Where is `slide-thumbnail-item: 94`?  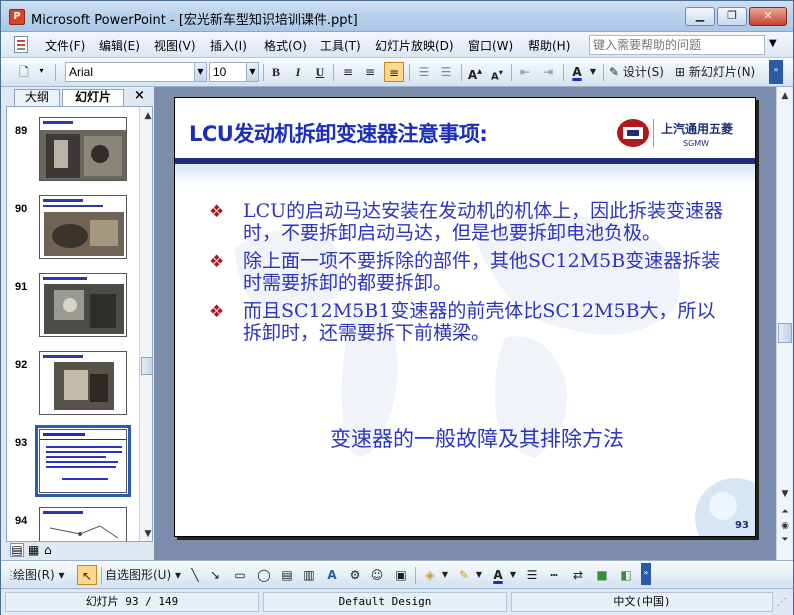
slide-thumbnail-item: 94 is located at coordinates (71, 523).